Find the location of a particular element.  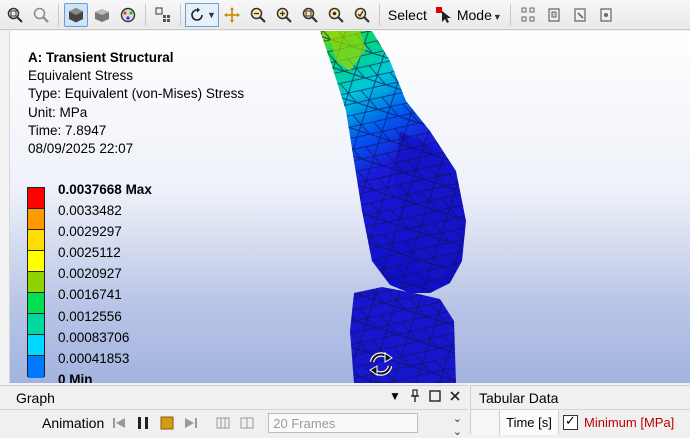

frames-select: 20 Frames is located at coordinates (343, 422).